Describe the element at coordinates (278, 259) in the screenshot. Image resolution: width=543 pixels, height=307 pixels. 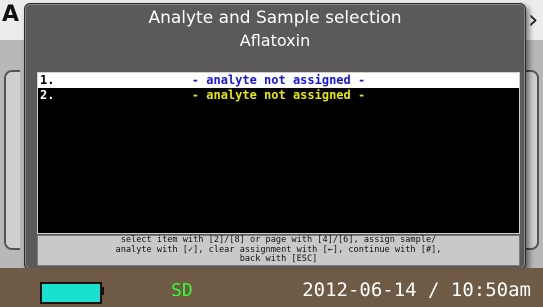
I see `help-line: back with [ESC]` at that location.